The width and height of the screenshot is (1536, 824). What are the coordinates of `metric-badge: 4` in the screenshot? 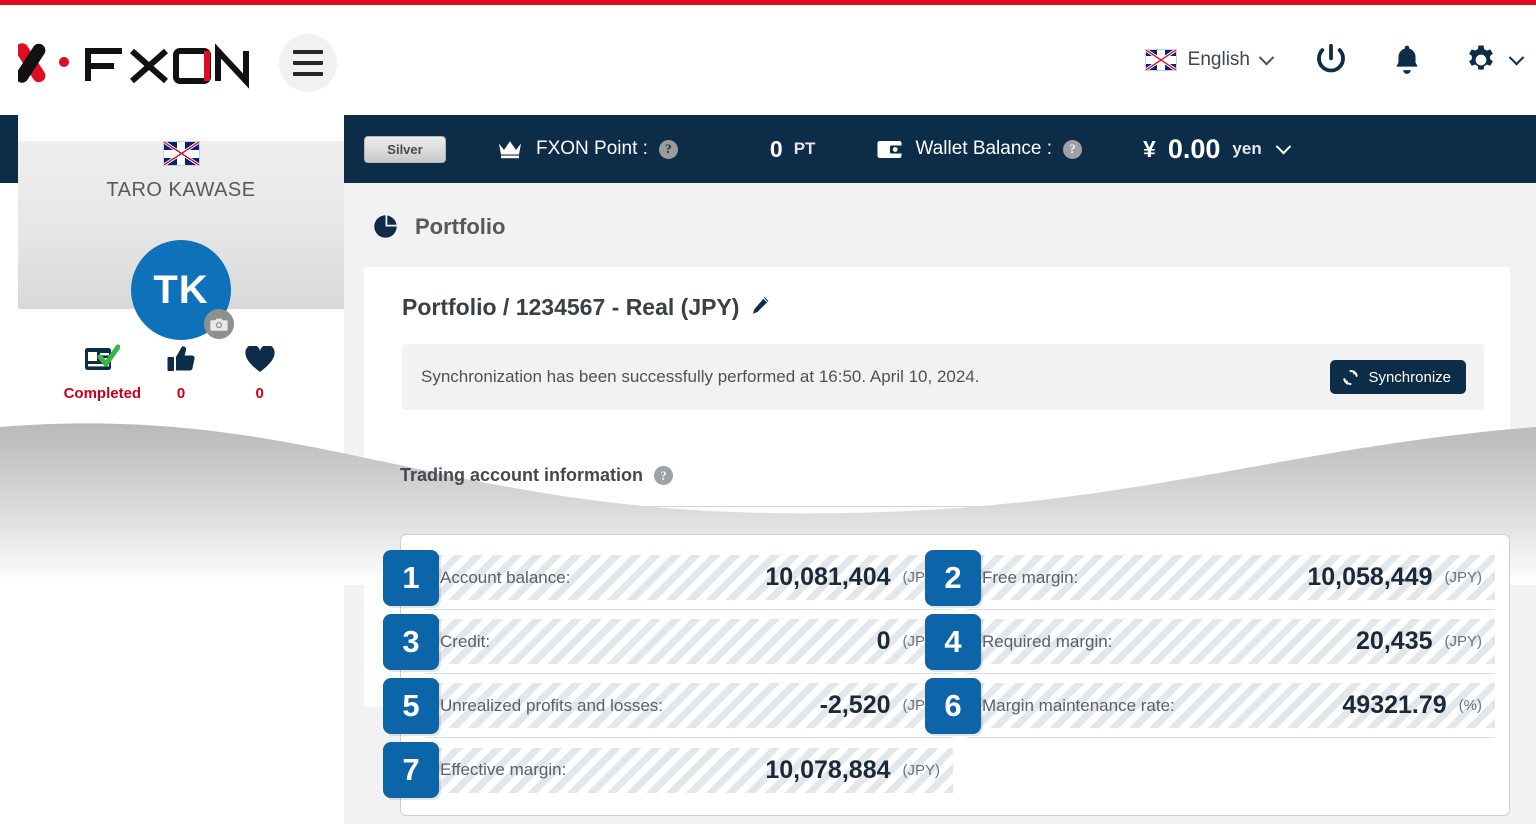 It's located at (953, 641).